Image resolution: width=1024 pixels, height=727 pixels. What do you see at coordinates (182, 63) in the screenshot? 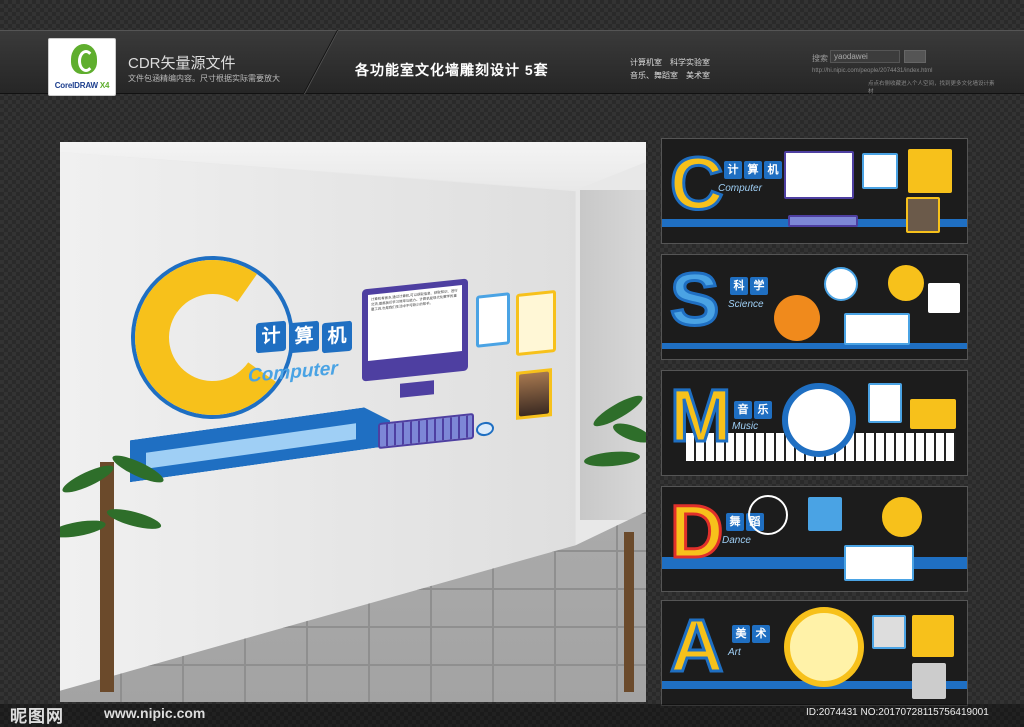
I see `header-title: CDR矢量源文件` at bounding box center [182, 63].